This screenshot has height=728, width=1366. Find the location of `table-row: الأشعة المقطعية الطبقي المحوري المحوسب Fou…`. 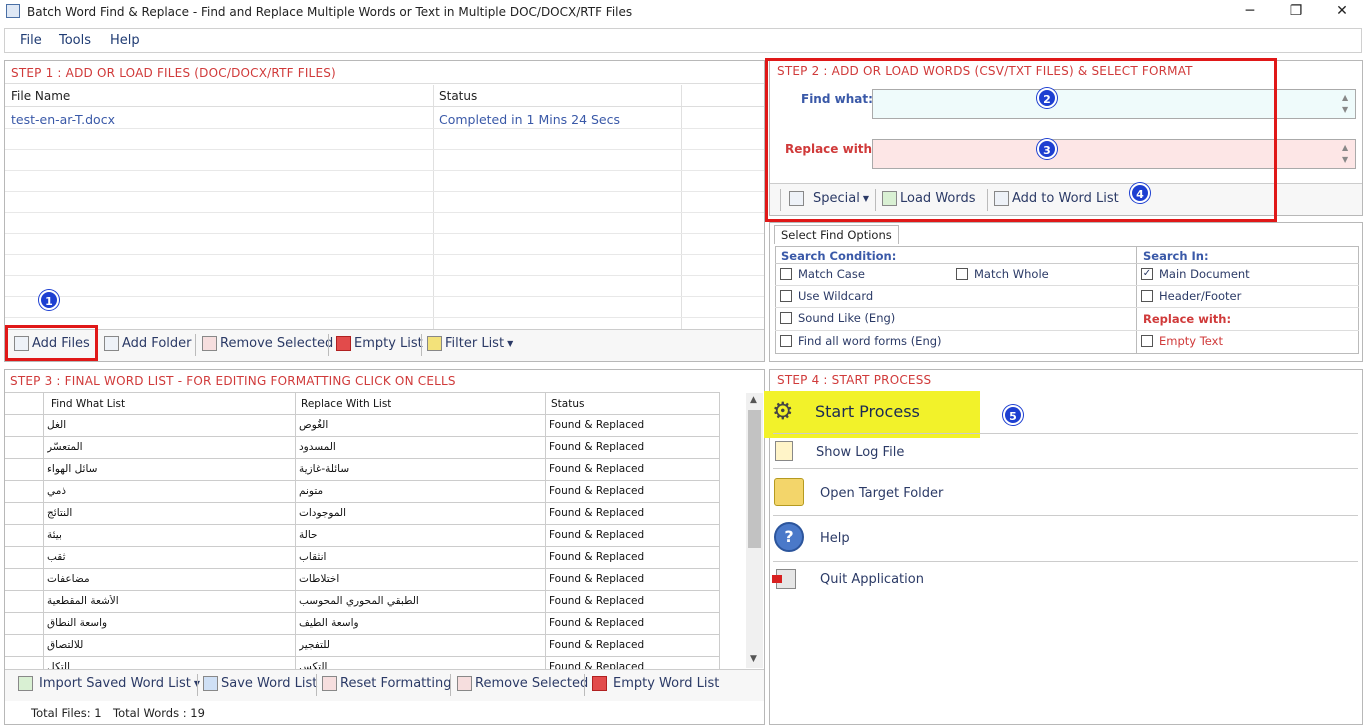

table-row: الأشعة المقطعية الطبقي المحوري المحوسب Fou… is located at coordinates (362, 602).